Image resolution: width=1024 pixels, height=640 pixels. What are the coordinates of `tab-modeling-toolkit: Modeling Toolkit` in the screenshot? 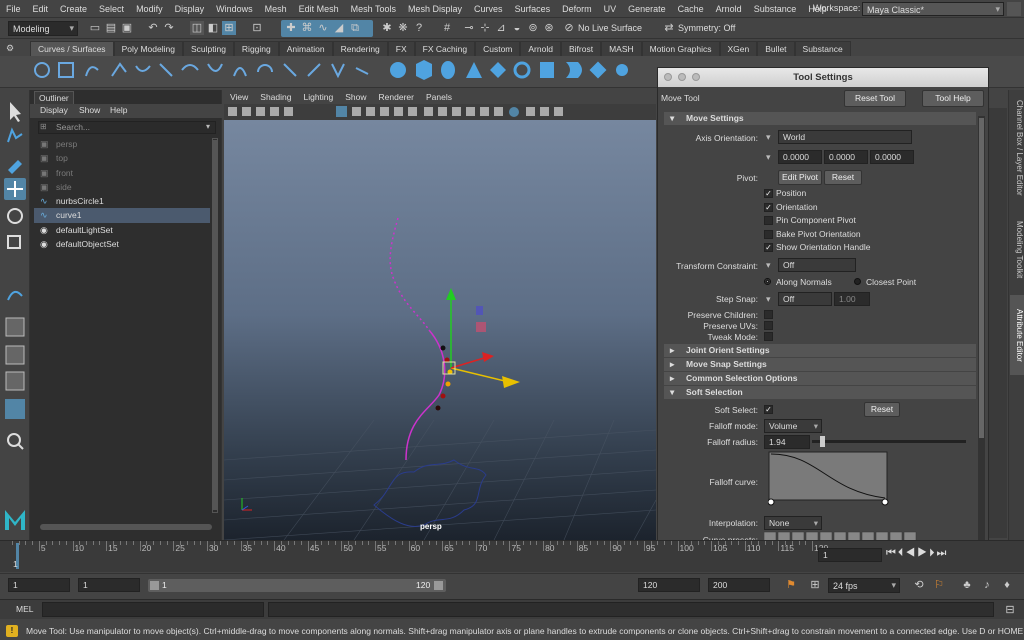 It's located at (1017, 250).